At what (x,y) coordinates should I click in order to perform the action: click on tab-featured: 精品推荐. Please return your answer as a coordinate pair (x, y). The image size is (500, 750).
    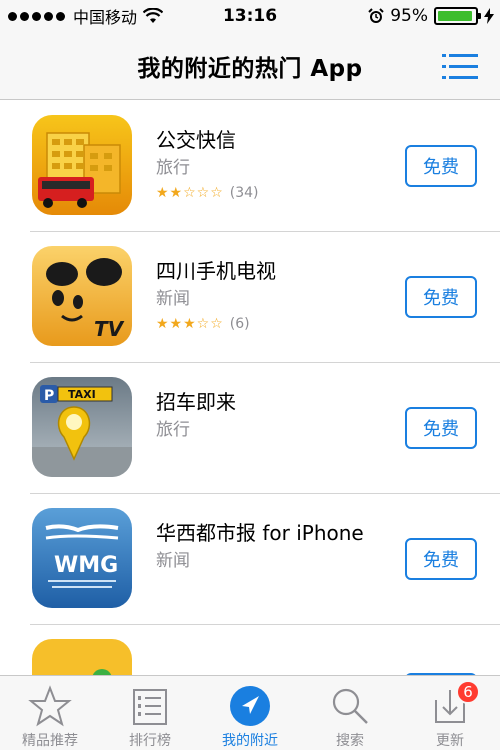
    Looking at the image, I should click on (50, 713).